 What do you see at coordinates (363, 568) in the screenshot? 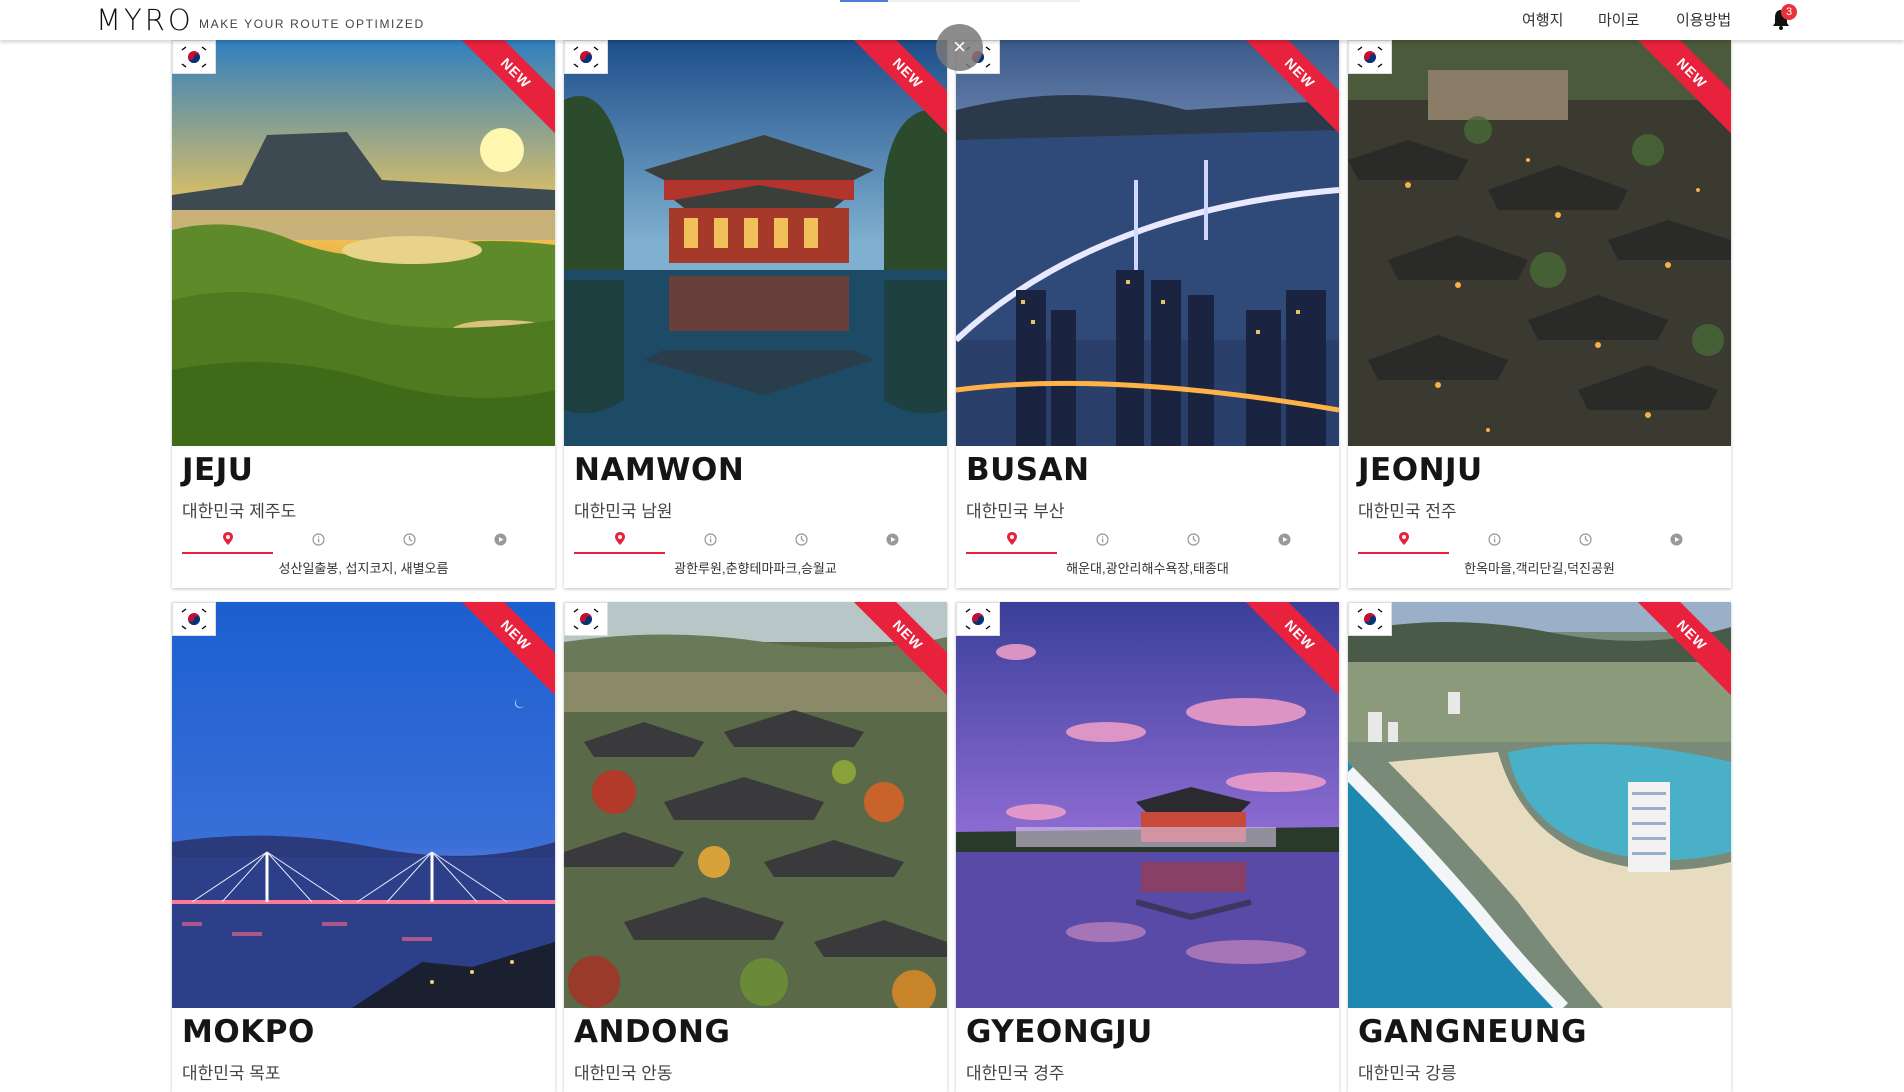
I see `destination-spots: 성산일출봉, 섭지코지, 새별오름` at bounding box center [363, 568].